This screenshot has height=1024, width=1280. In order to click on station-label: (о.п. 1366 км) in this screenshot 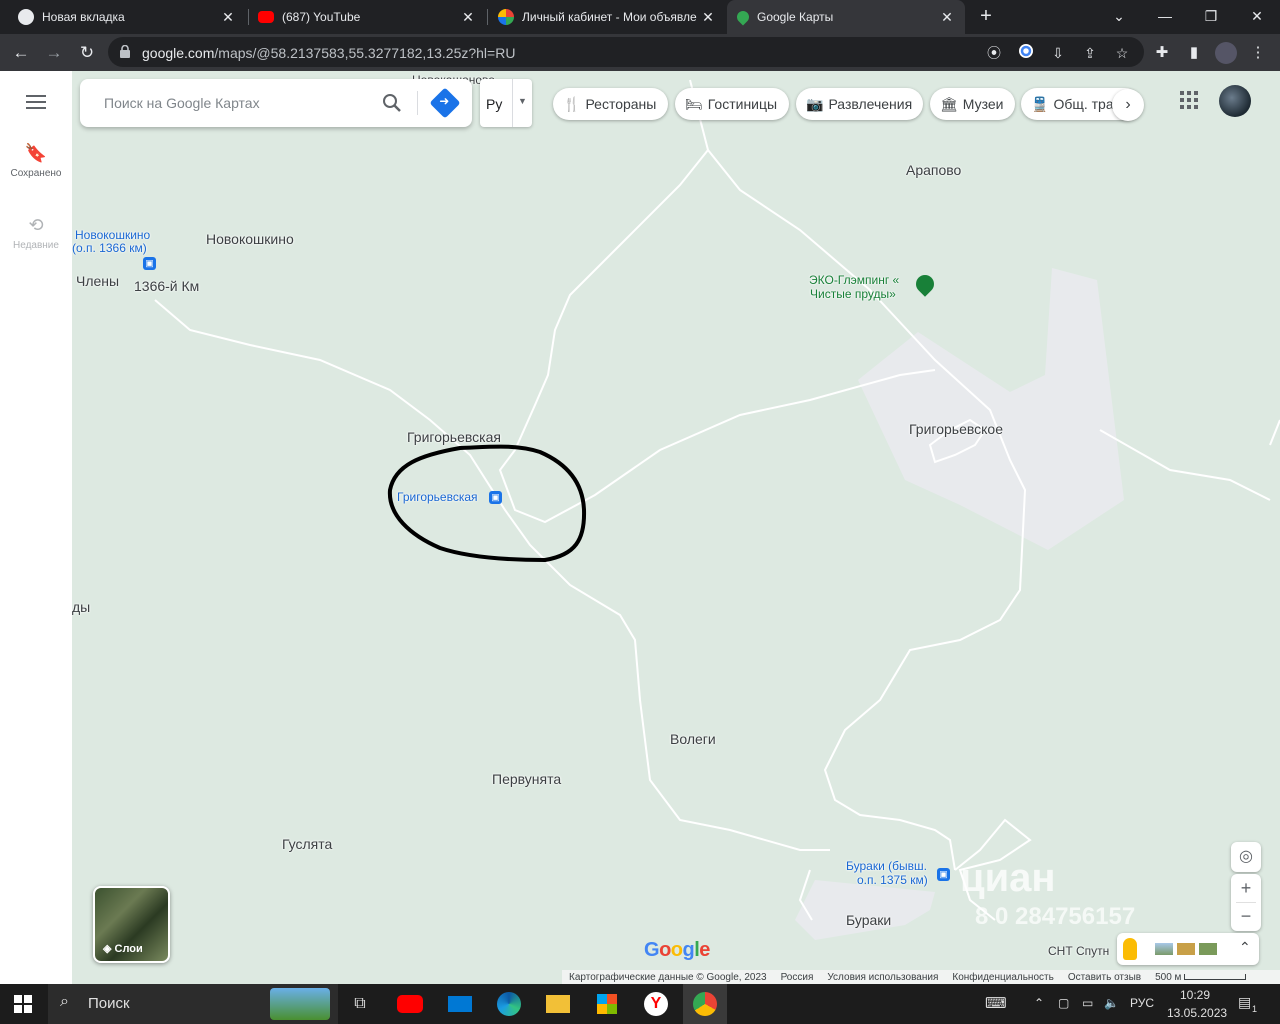, I will do `click(109, 248)`.